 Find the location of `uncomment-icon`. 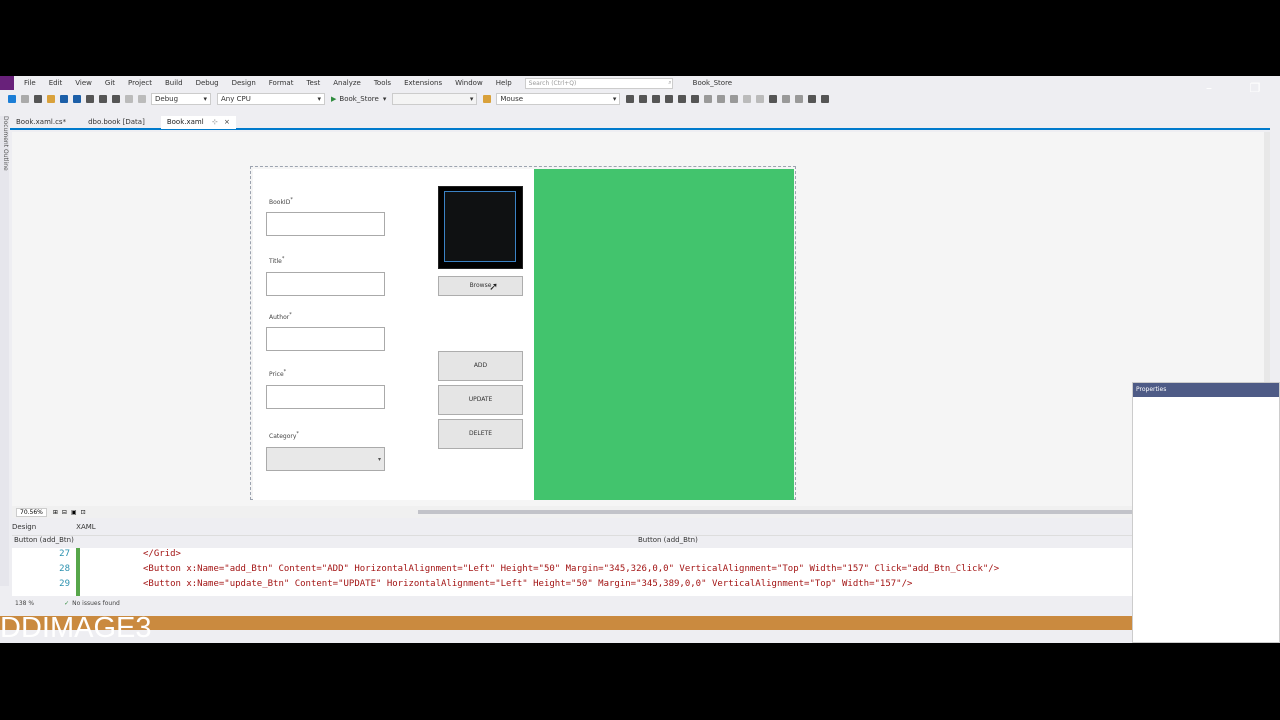

uncomment-icon is located at coordinates (825, 99).